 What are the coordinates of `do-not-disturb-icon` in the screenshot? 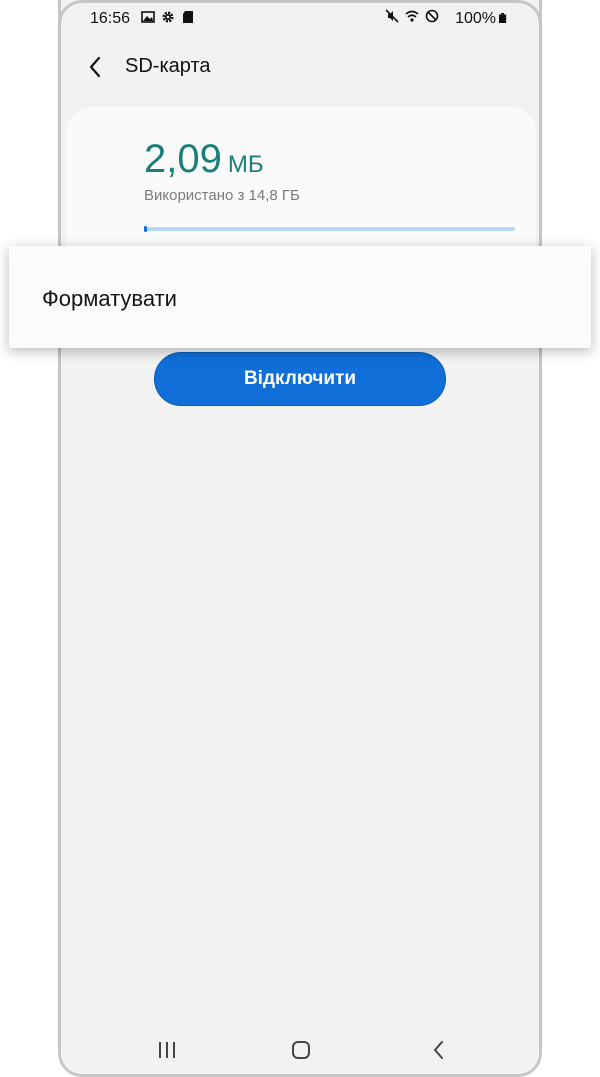 It's located at (432, 16).